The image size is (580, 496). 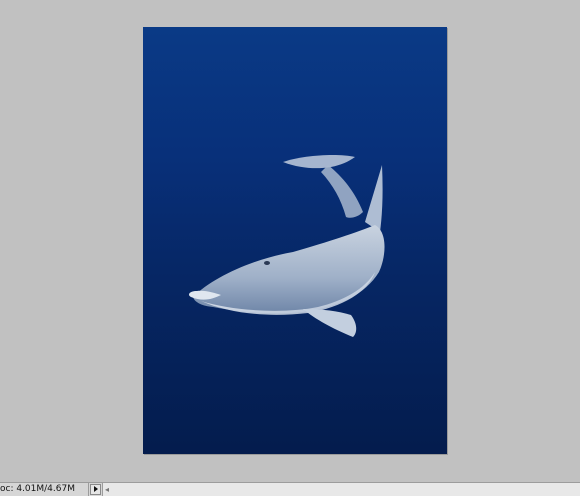 What do you see at coordinates (341, 489) in the screenshot?
I see `horizontal-scrollbar: ◂` at bounding box center [341, 489].